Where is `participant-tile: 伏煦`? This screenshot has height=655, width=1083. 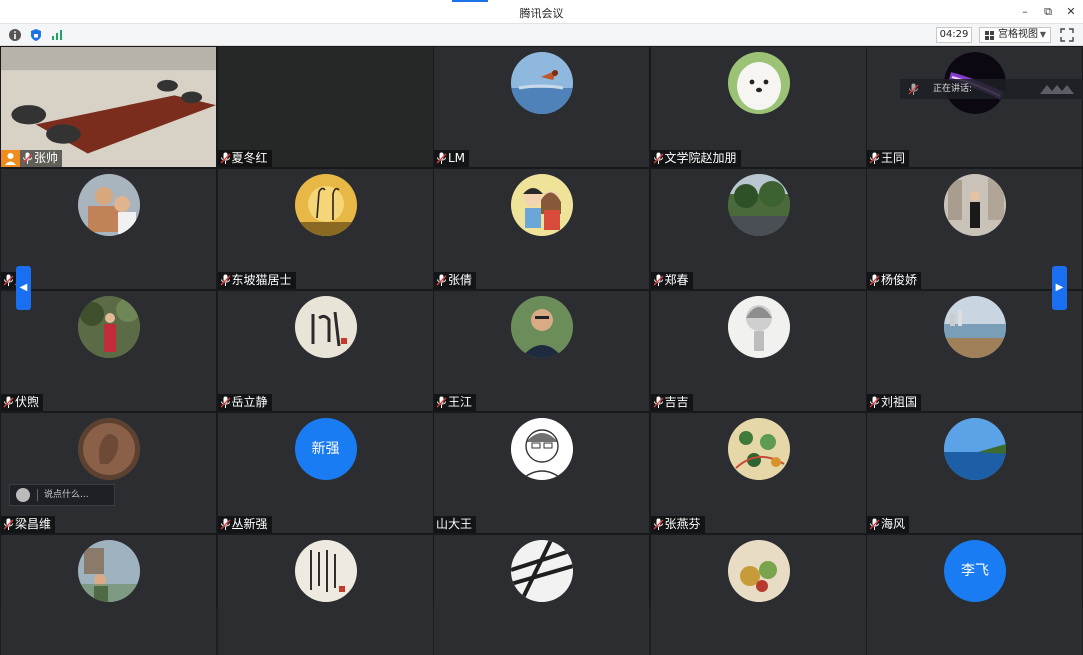 participant-tile: 伏煦 is located at coordinates (108, 351).